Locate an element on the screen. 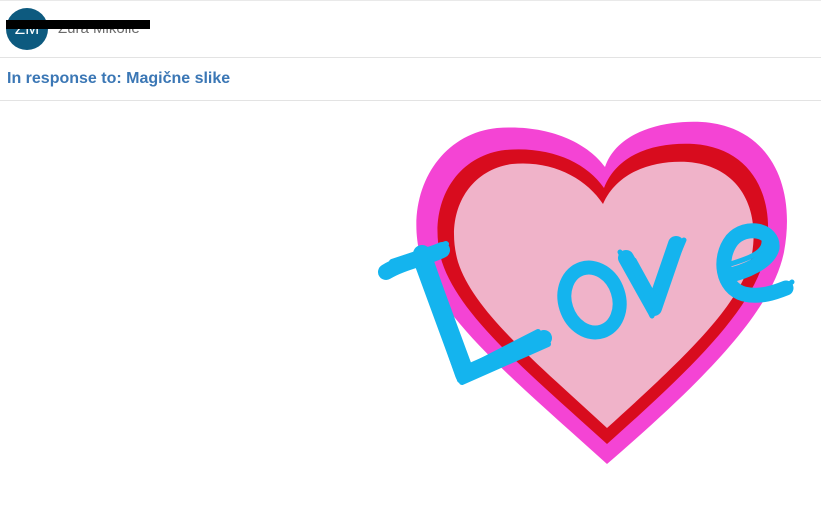  post-header: ZM Zura Mikolle is located at coordinates (410, 29).